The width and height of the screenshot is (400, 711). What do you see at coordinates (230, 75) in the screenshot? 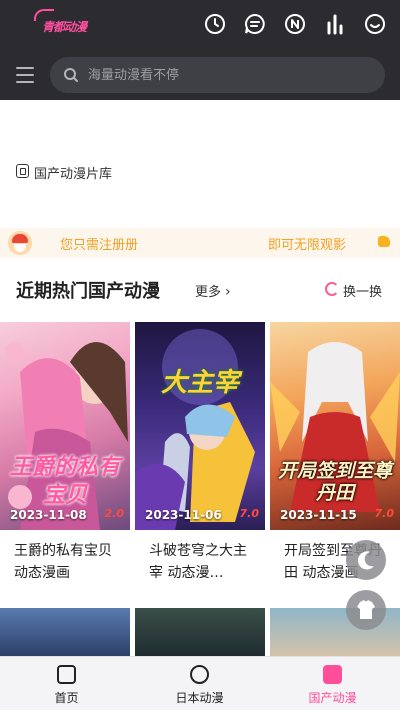
I see `search-input` at bounding box center [230, 75].